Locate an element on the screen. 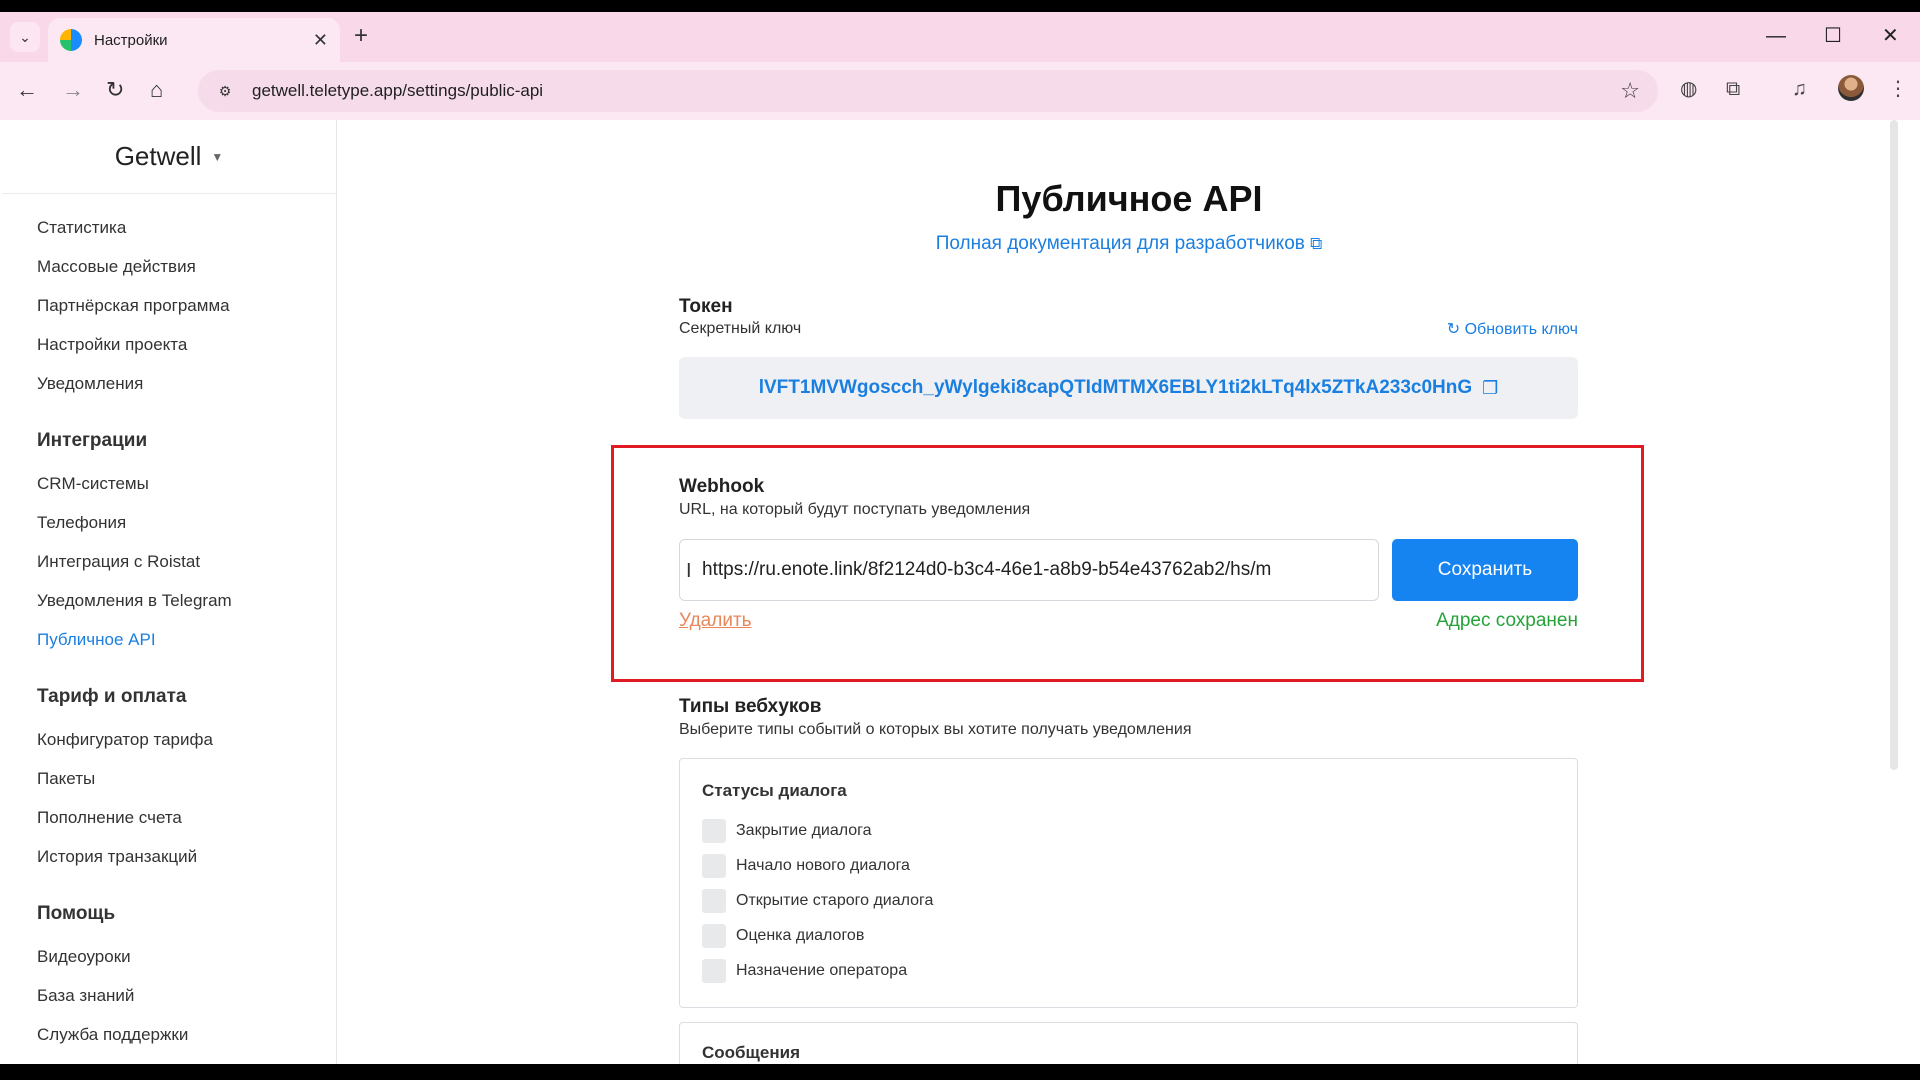  sidebar-item-bulk-actions: Массовые действия is located at coordinates (186, 266).